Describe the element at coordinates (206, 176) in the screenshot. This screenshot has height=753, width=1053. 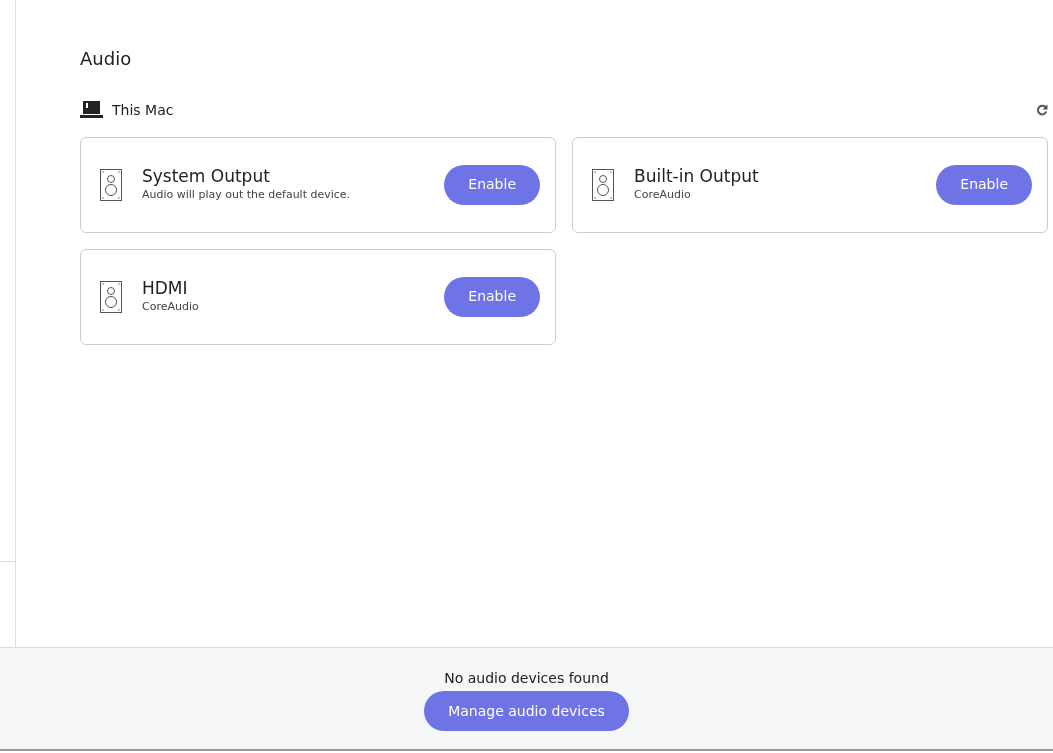
I see `device-name: System Output` at that location.